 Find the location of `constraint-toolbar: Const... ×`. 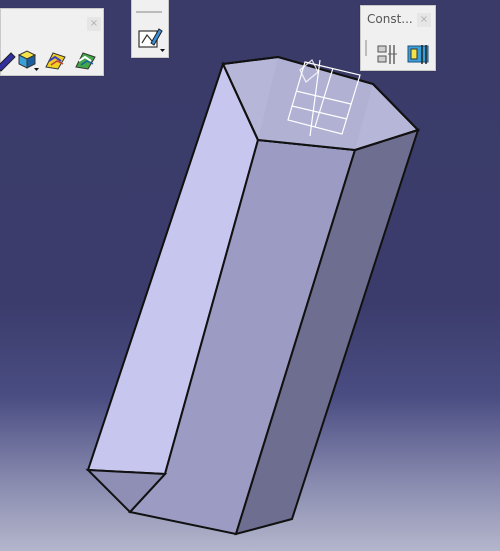

constraint-toolbar: Const... × is located at coordinates (398, 38).